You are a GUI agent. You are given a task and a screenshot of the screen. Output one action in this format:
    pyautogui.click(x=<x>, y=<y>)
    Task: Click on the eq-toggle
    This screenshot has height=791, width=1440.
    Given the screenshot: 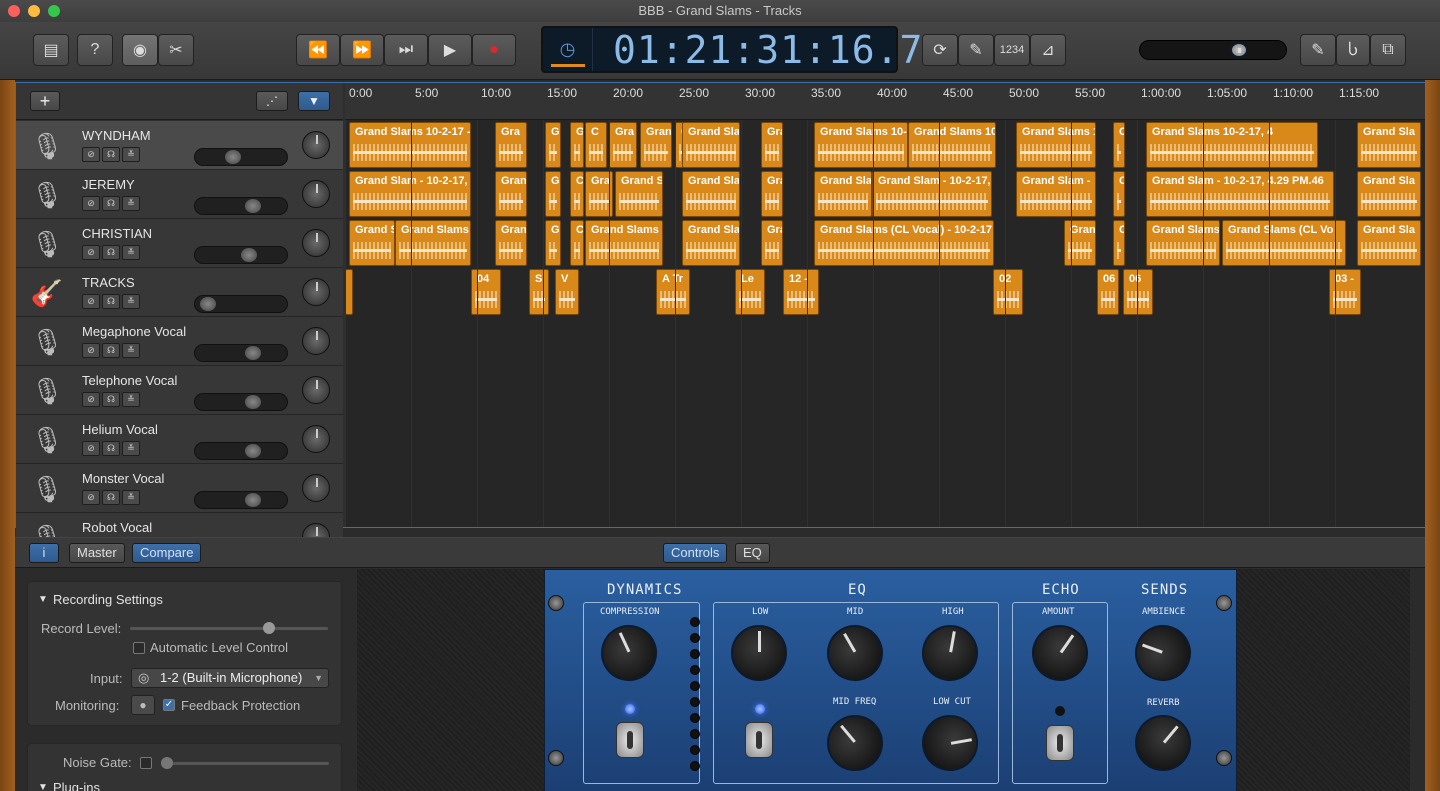 What is the action you would take?
    pyautogui.click(x=759, y=740)
    